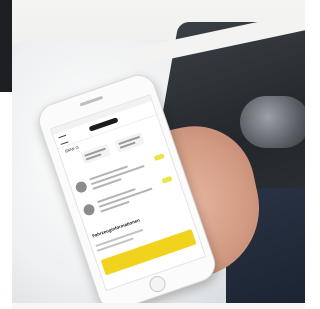 Image resolution: width=320 pixels, height=309 pixels. What do you see at coordinates (6, 46) in the screenshot?
I see `dark-corner` at bounding box center [6, 46].